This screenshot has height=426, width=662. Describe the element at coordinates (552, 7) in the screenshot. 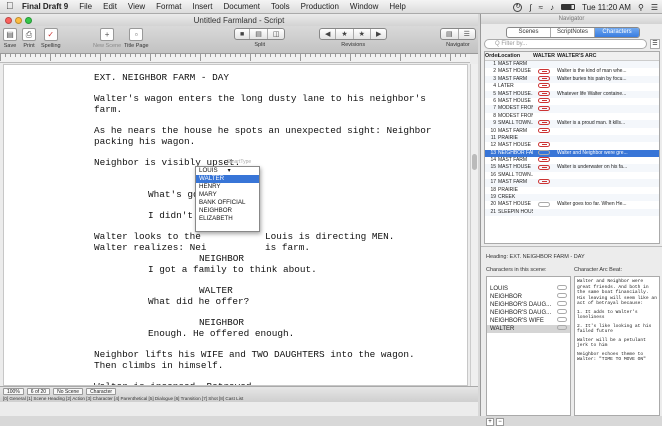

I see `volume-icon: ♪` at that location.